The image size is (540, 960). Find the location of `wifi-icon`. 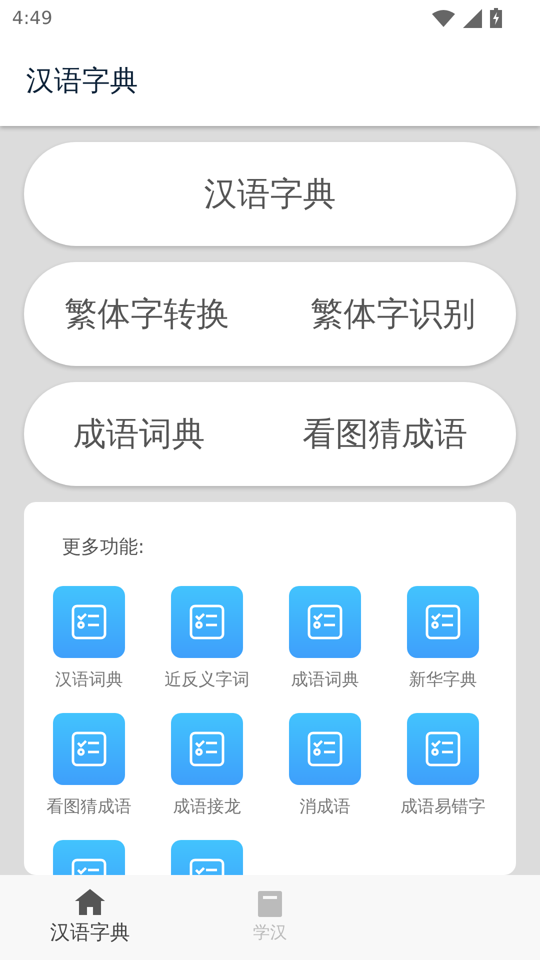

wifi-icon is located at coordinates (443, 18).